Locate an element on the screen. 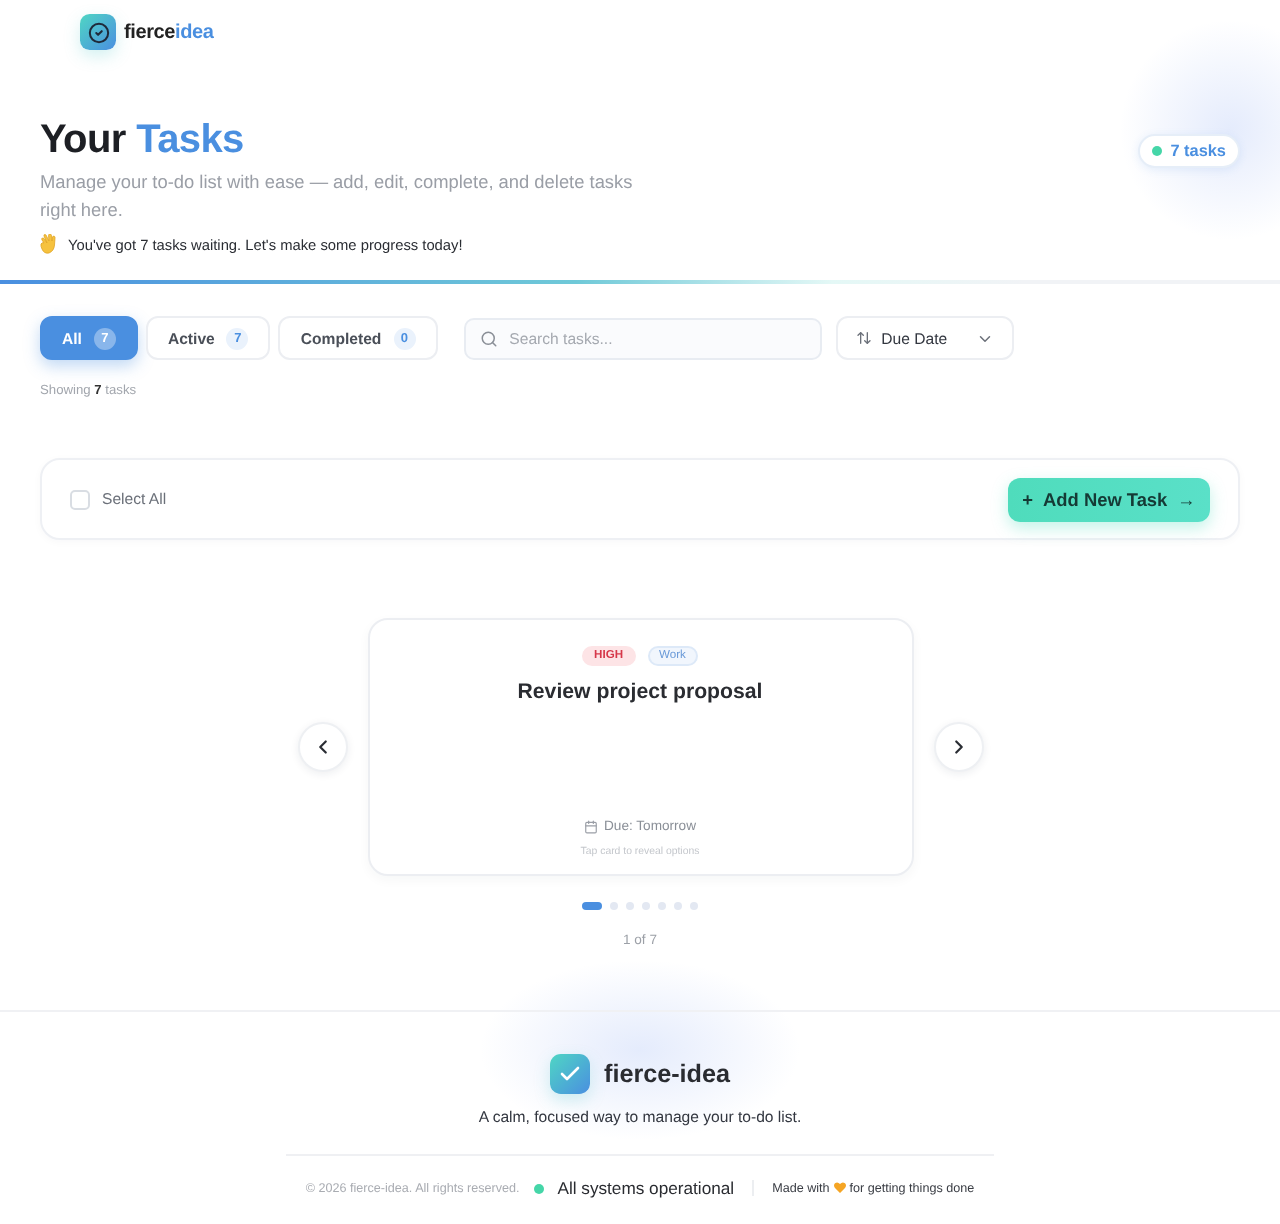 This screenshot has height=1224, width=1280. task-count-text: 7 tasks is located at coordinates (1198, 151).